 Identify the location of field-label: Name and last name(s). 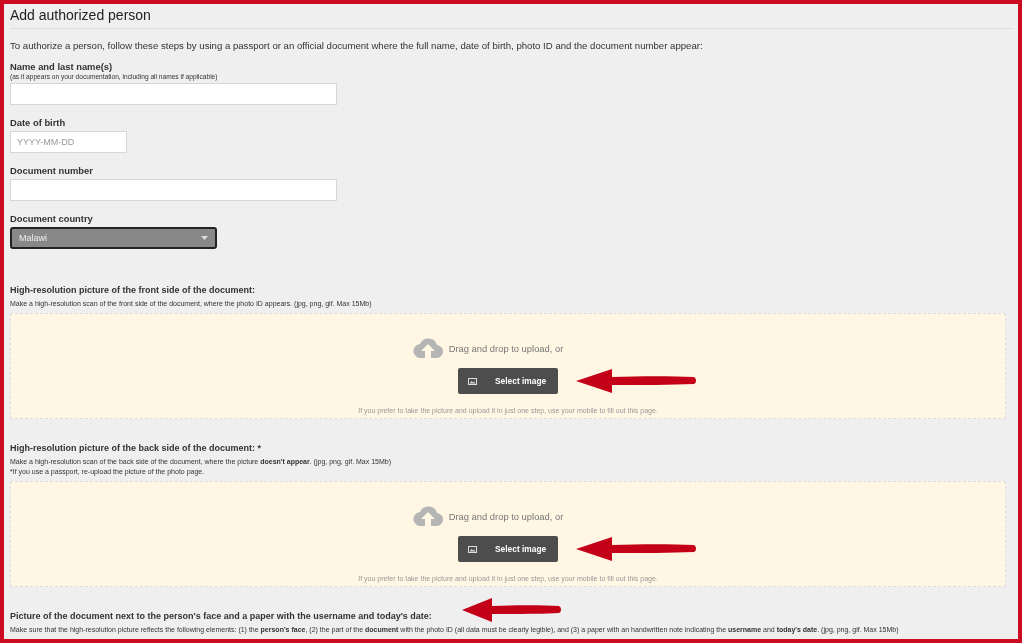
(62, 66).